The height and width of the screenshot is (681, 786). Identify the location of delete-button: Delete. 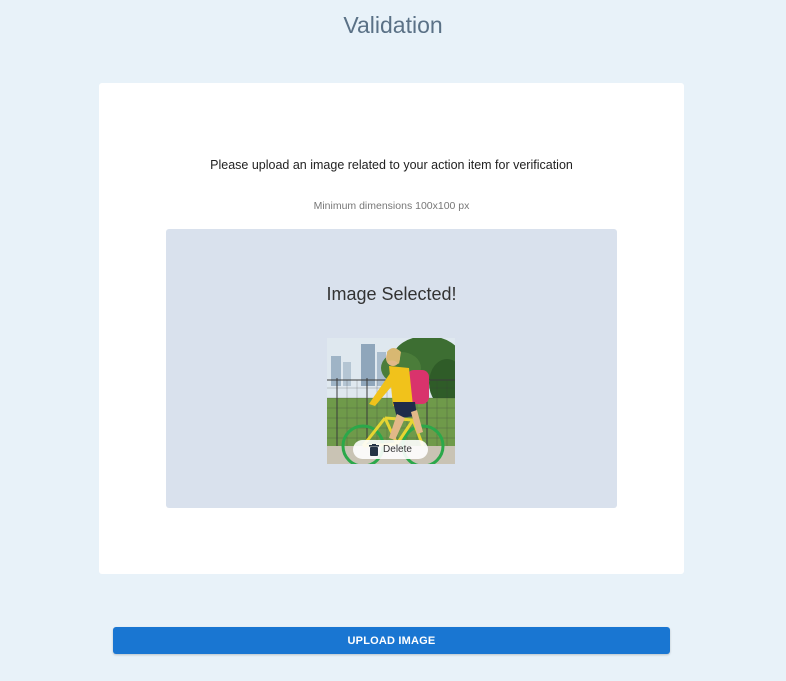
(390, 449).